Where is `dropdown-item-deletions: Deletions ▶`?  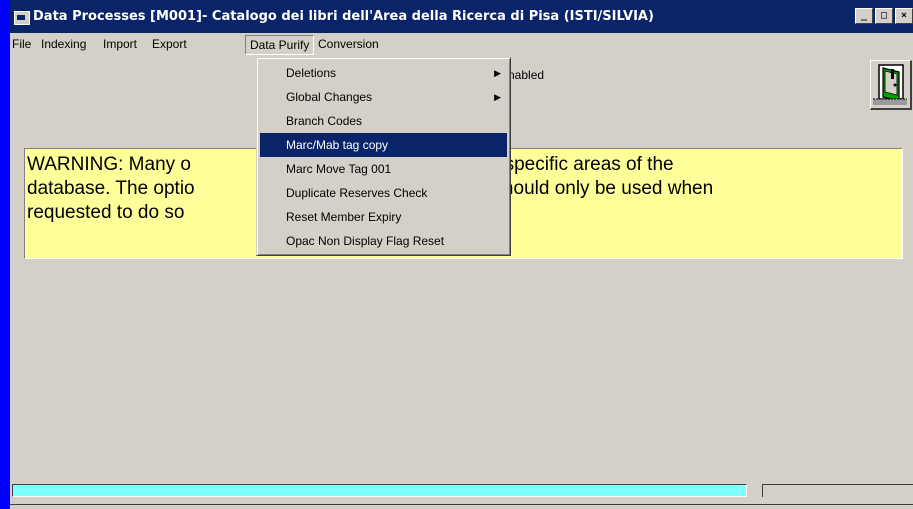 dropdown-item-deletions: Deletions ▶ is located at coordinates (383, 73).